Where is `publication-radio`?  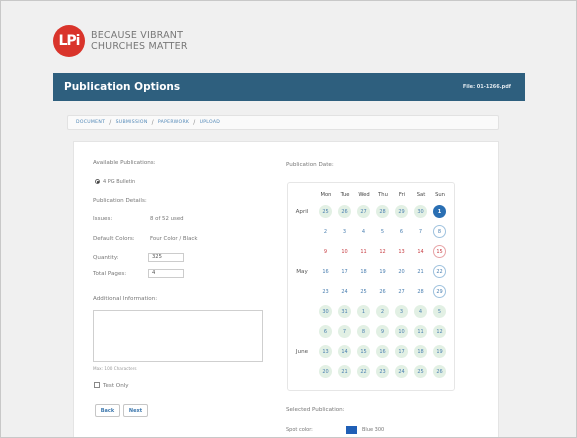 publication-radio is located at coordinates (97, 181).